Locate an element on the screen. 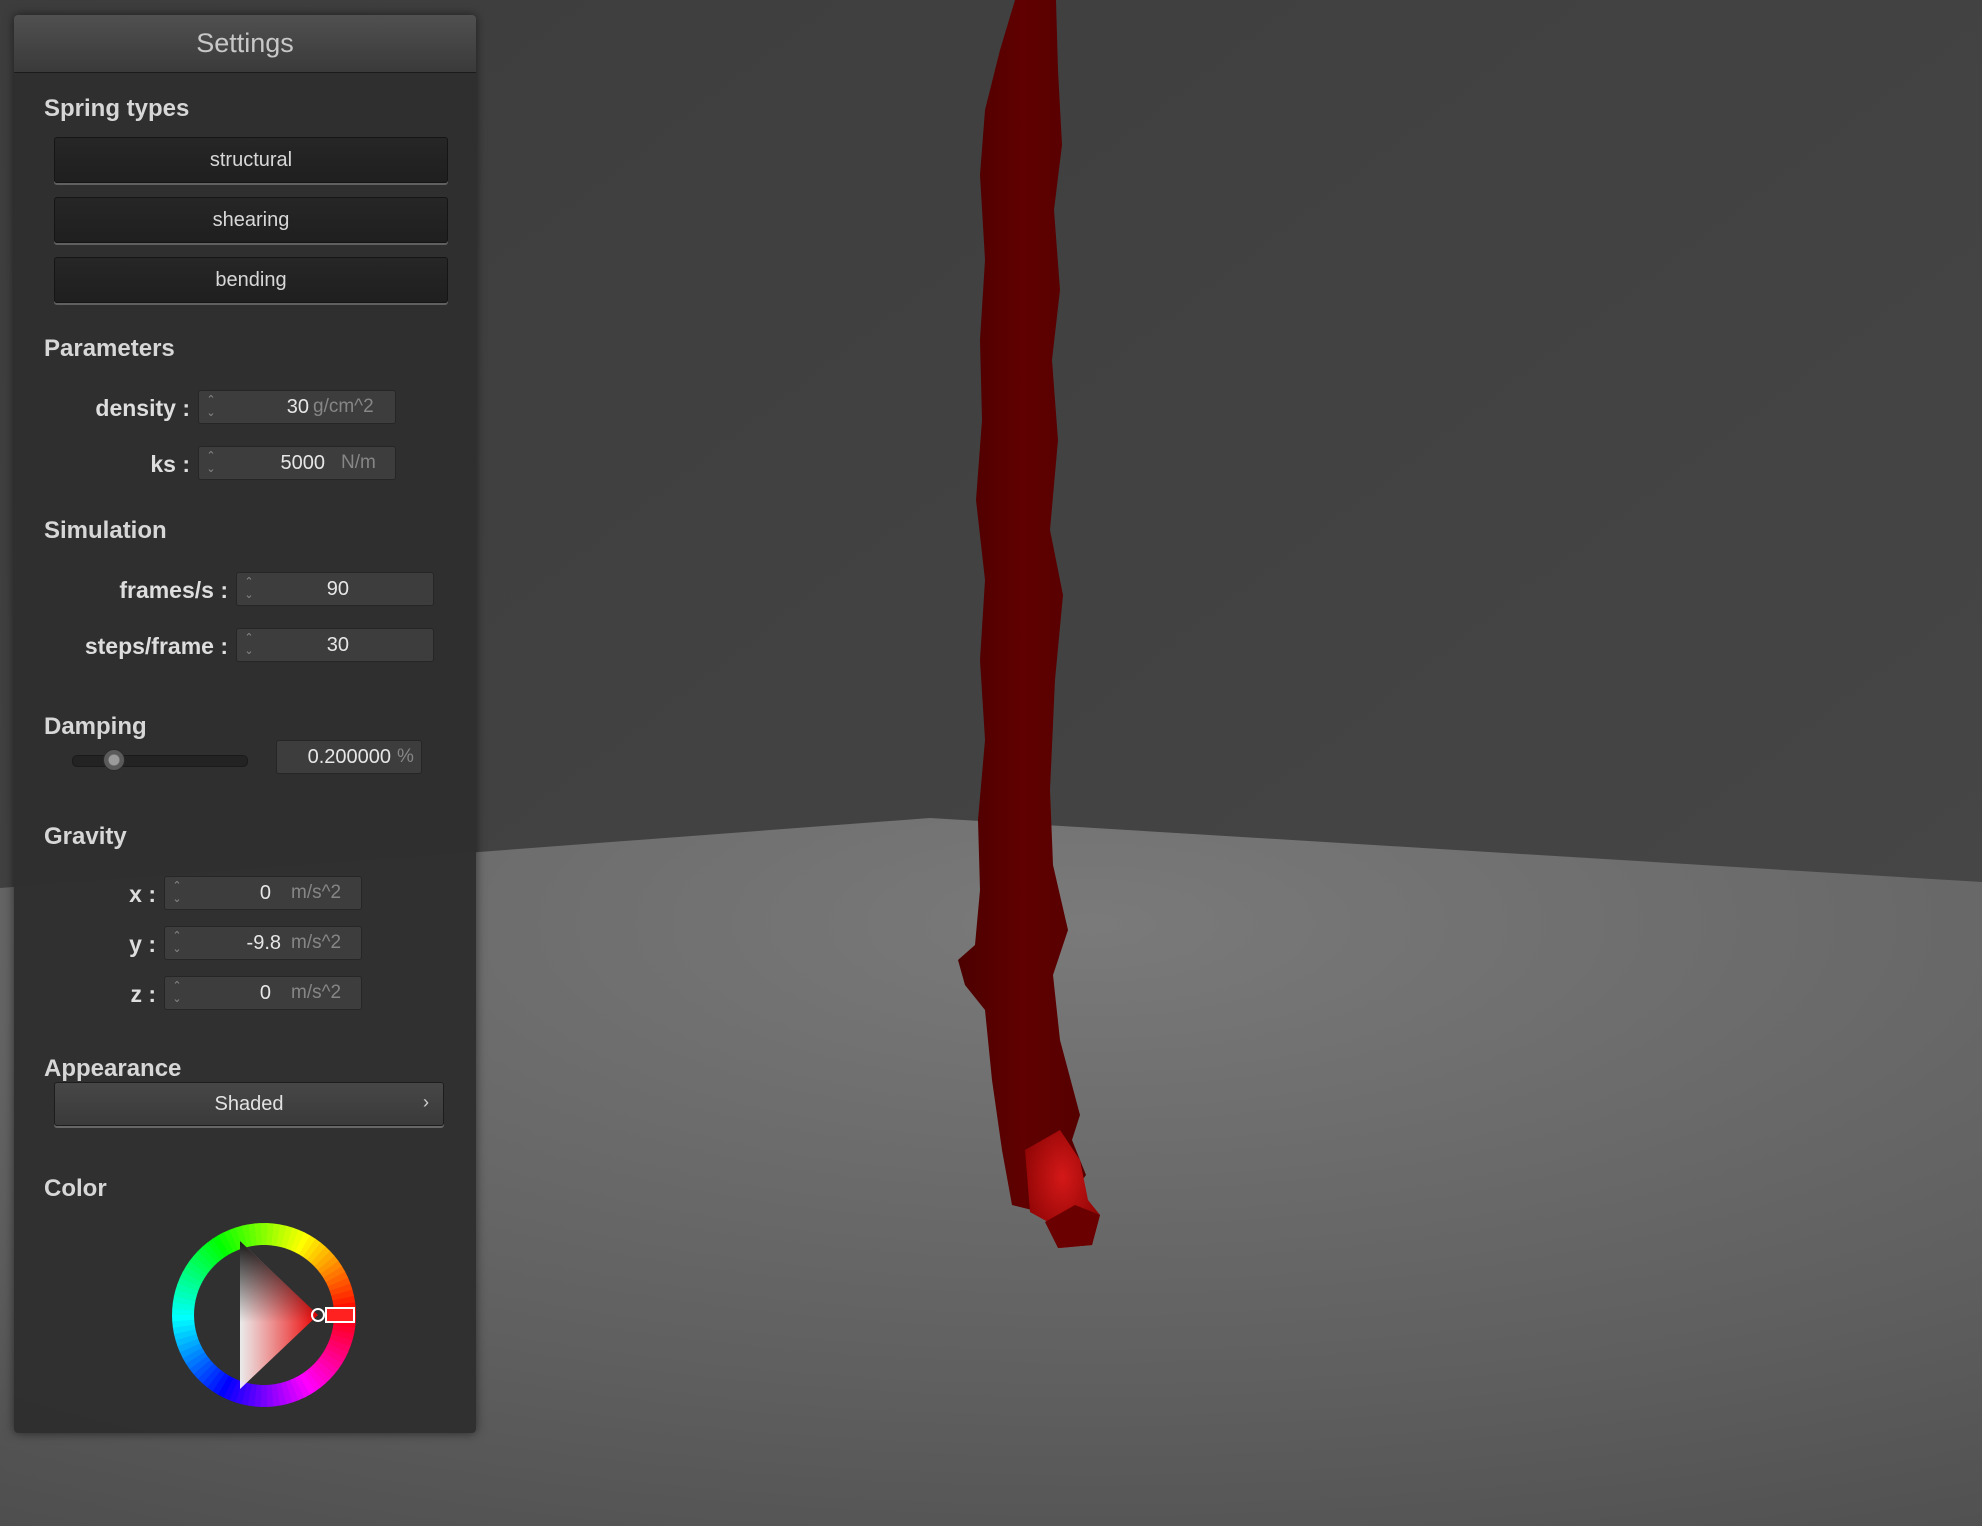  appearance-dropdown: Shaded › is located at coordinates (249, 1104).